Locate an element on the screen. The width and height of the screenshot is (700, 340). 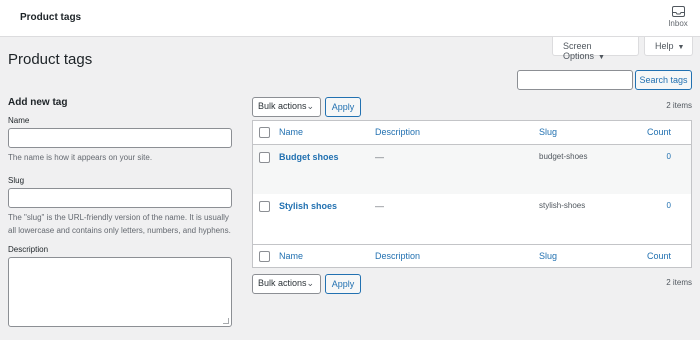
inbox-icon is located at coordinates (678, 11).